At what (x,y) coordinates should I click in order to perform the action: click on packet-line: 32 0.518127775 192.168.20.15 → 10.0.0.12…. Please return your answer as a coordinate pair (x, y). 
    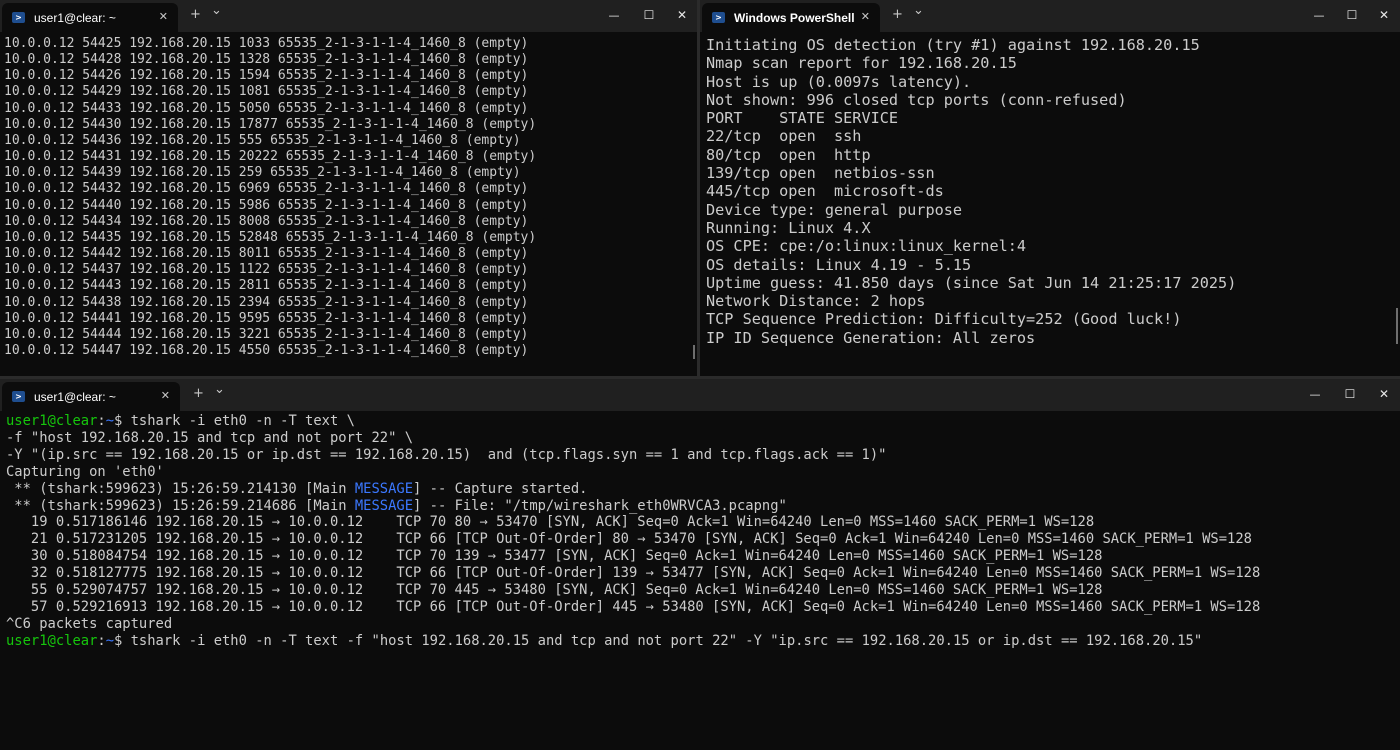
    Looking at the image, I should click on (633, 573).